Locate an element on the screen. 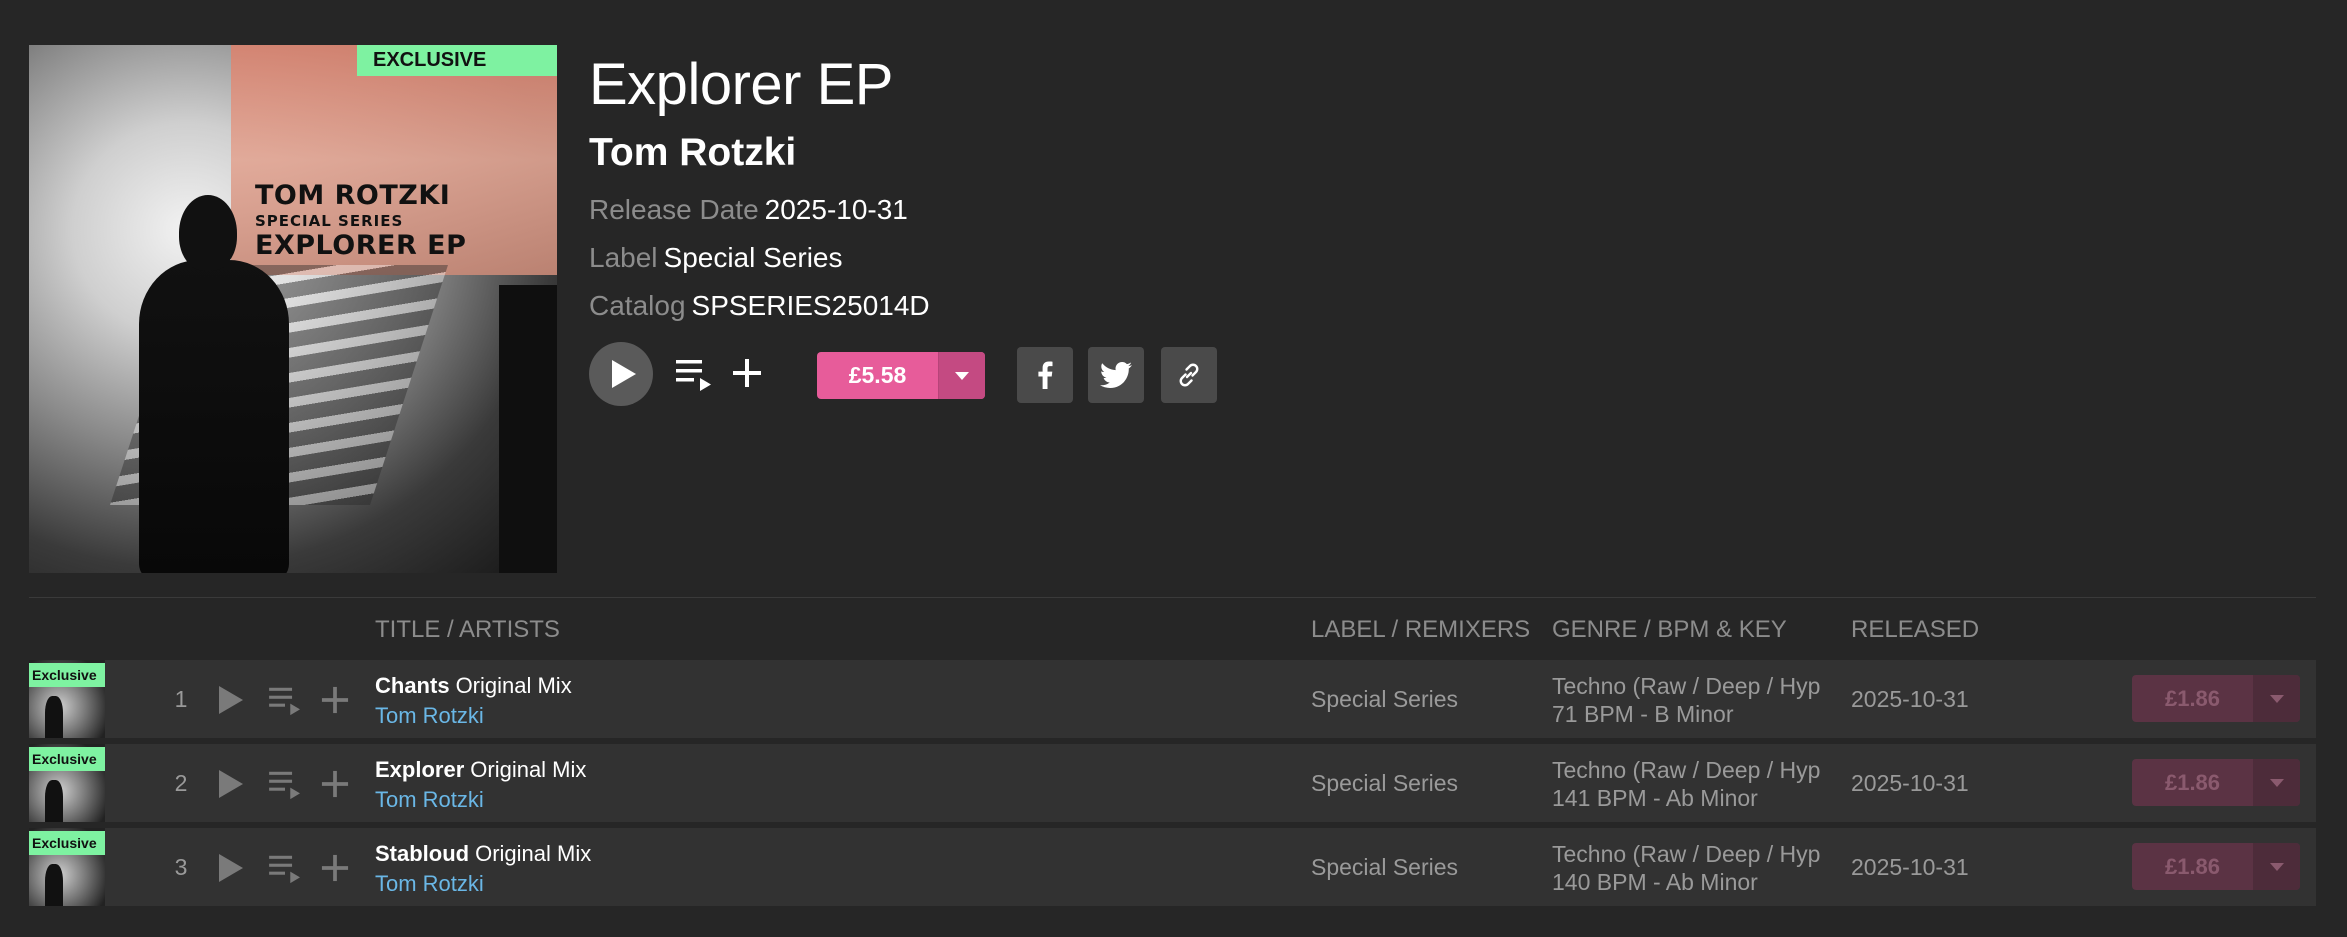 This screenshot has width=2347, height=937. artwork-shadow is located at coordinates (528, 429).